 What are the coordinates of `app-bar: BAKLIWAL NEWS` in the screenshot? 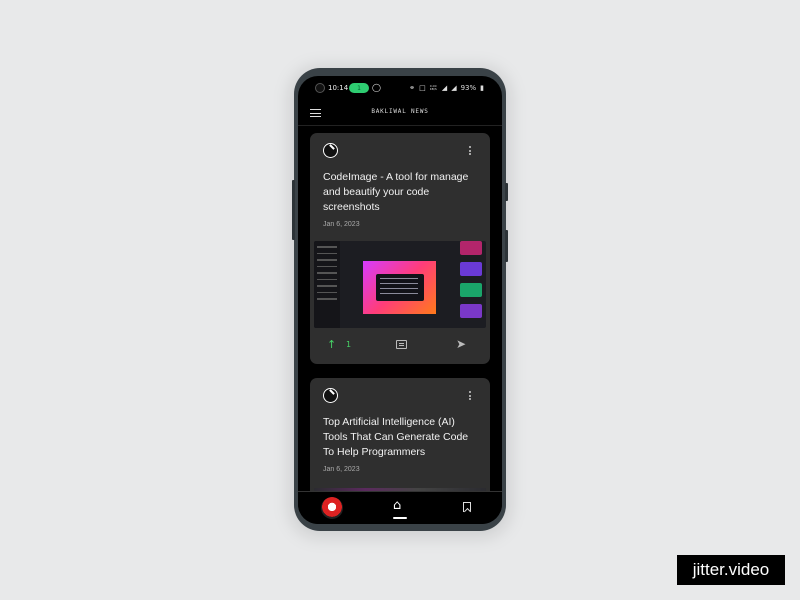 It's located at (400, 113).